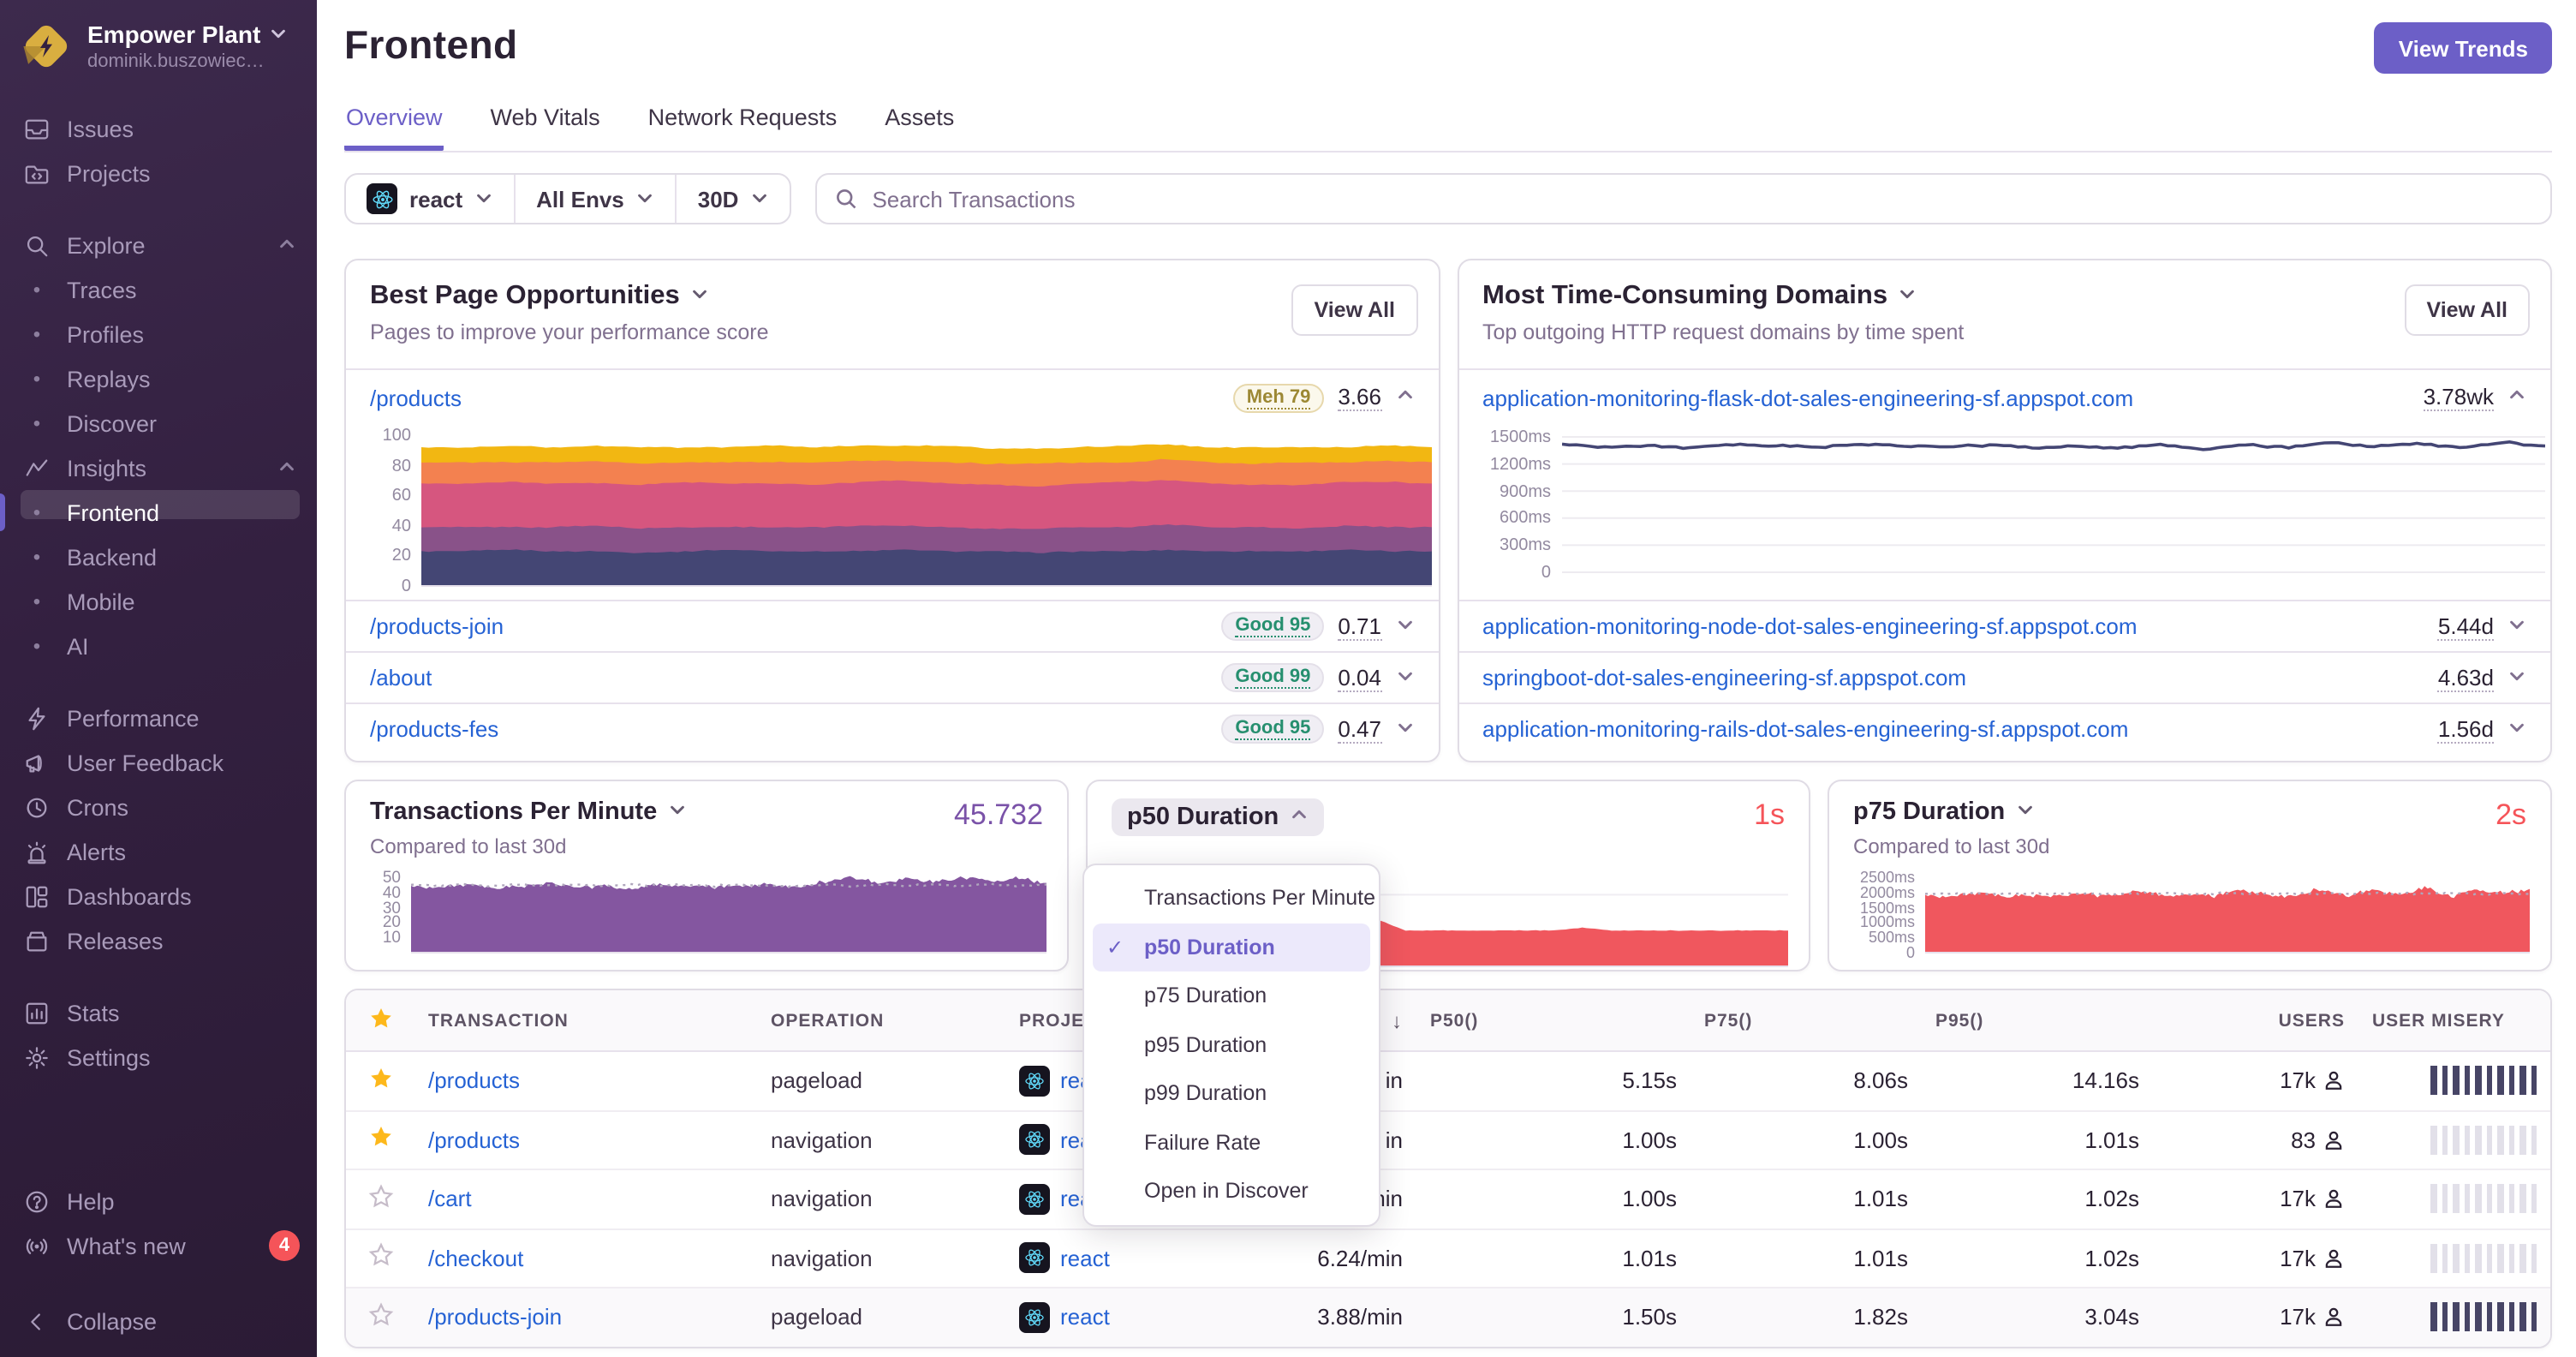 This screenshot has height=1357, width=2576. I want to click on domain-time-value: 3.78wk, so click(2458, 398).